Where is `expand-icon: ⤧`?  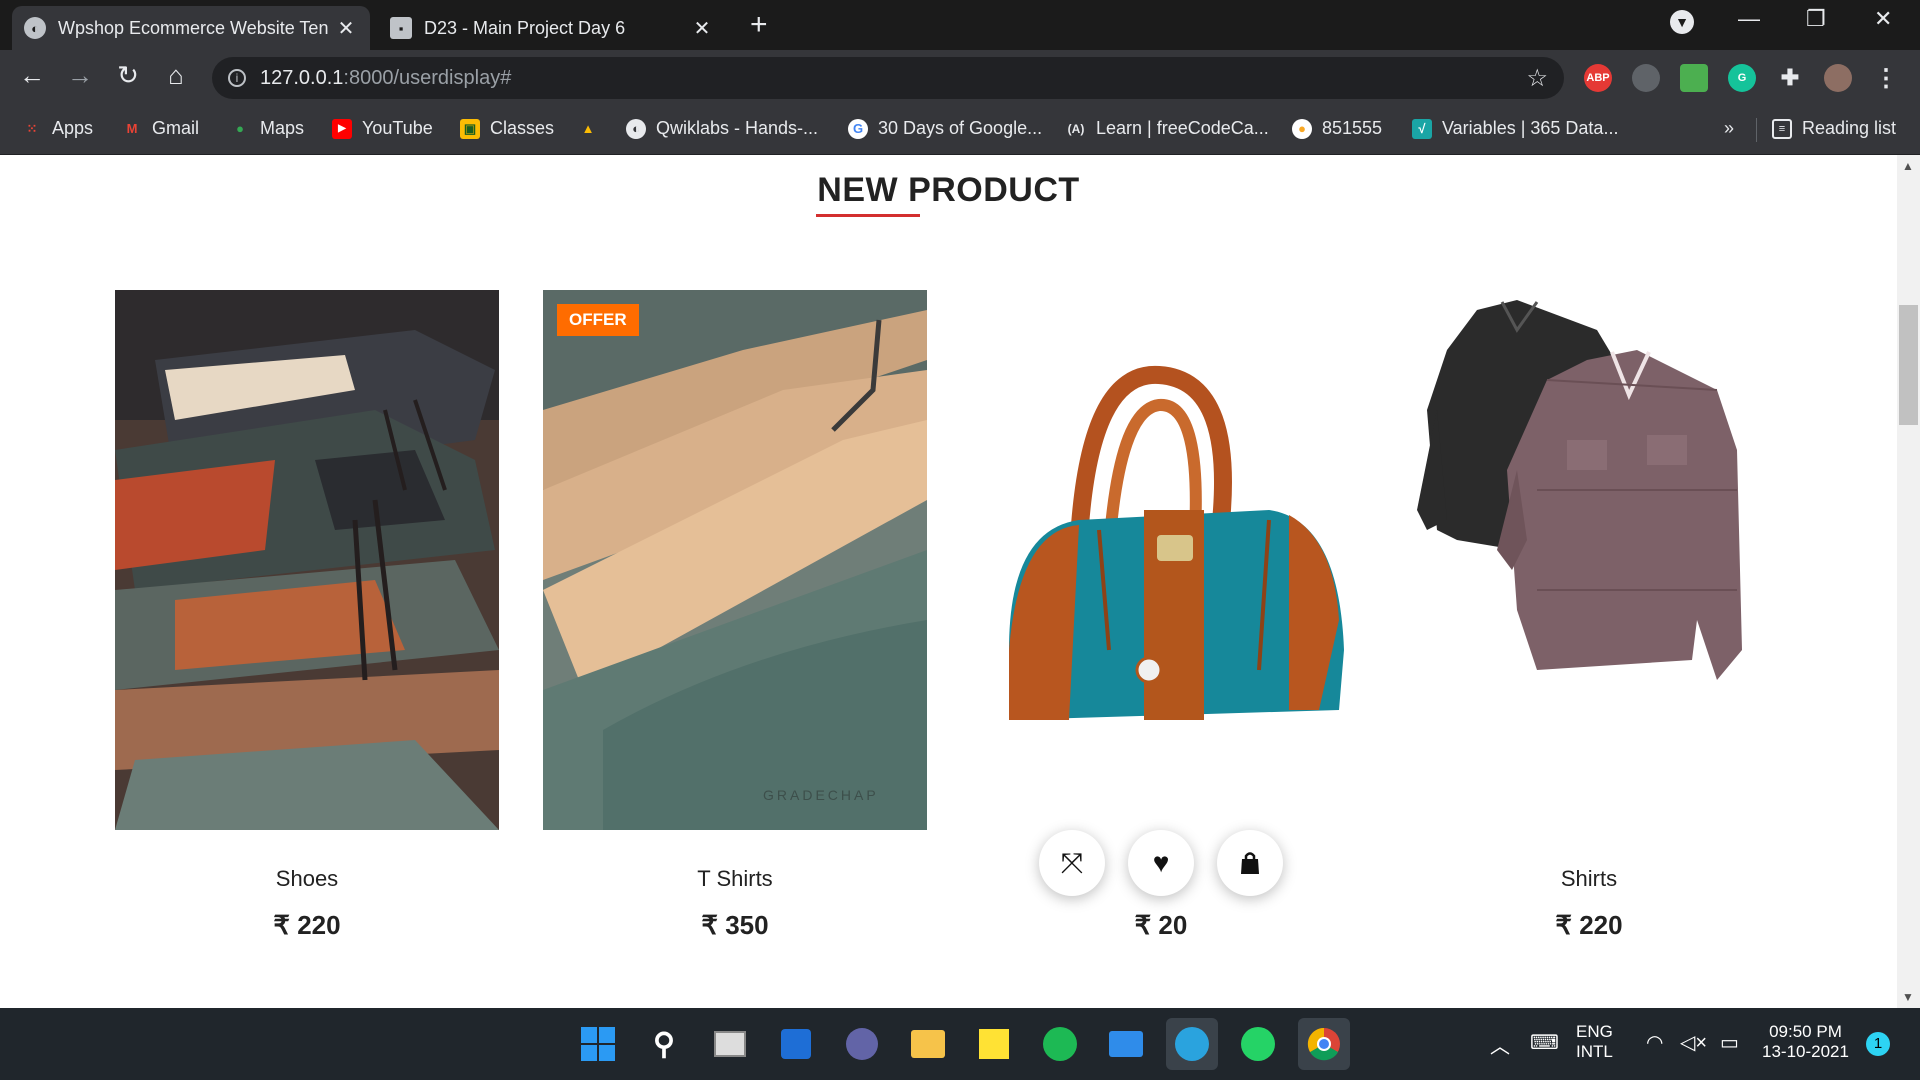 expand-icon: ⤧ is located at coordinates (1072, 862).